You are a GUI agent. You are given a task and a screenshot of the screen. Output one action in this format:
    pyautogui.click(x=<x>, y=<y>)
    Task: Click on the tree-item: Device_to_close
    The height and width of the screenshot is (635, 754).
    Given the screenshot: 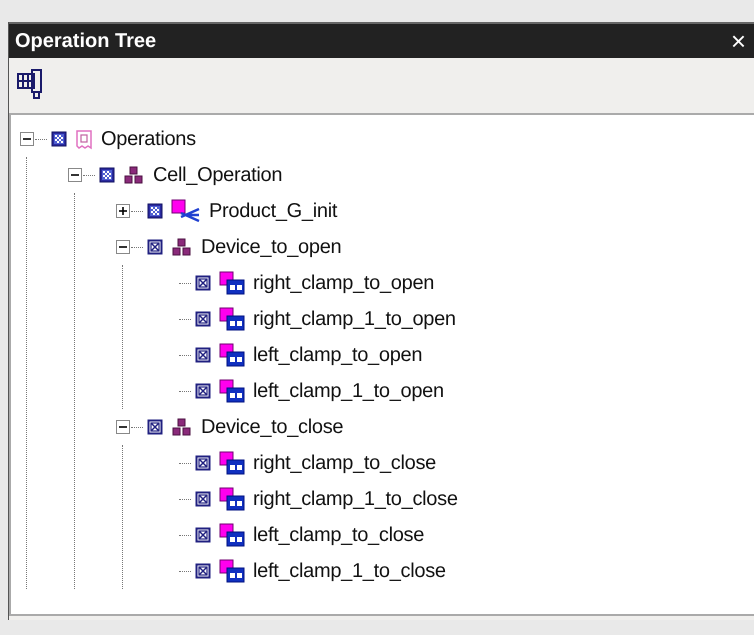 What is the action you would take?
    pyautogui.click(x=272, y=427)
    